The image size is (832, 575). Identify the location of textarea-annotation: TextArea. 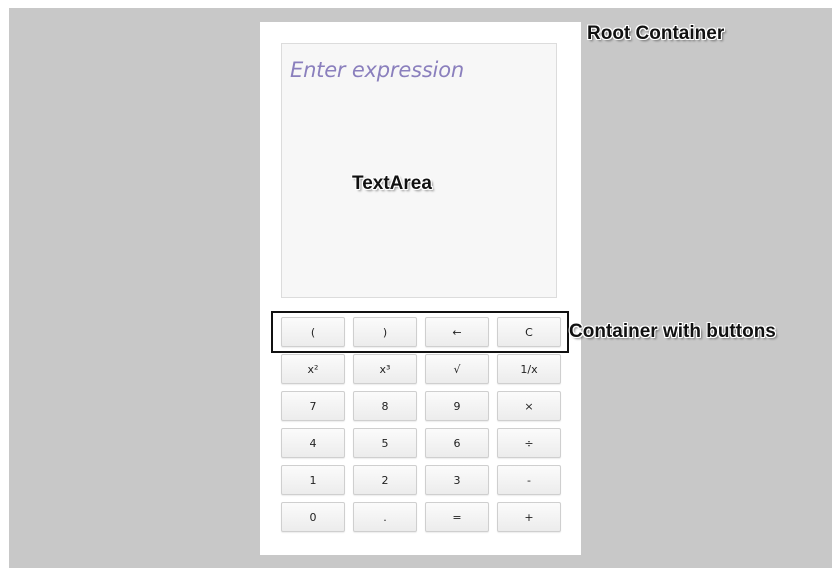
(392, 183).